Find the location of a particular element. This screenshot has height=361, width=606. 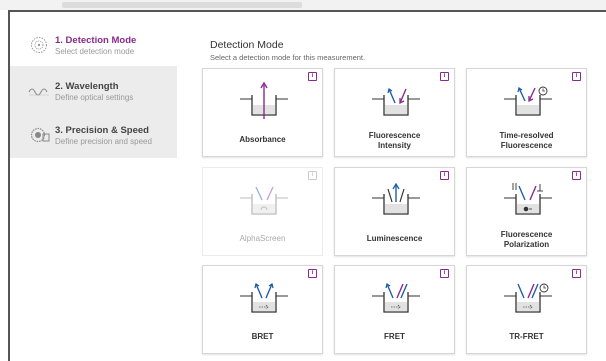

mode-label: FRET is located at coordinates (394, 336).